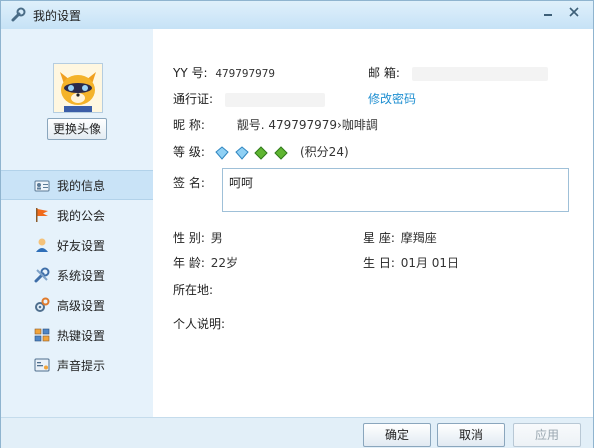 The height and width of the screenshot is (448, 594). I want to click on sidebar-item-label: 高级设置, so click(81, 305).